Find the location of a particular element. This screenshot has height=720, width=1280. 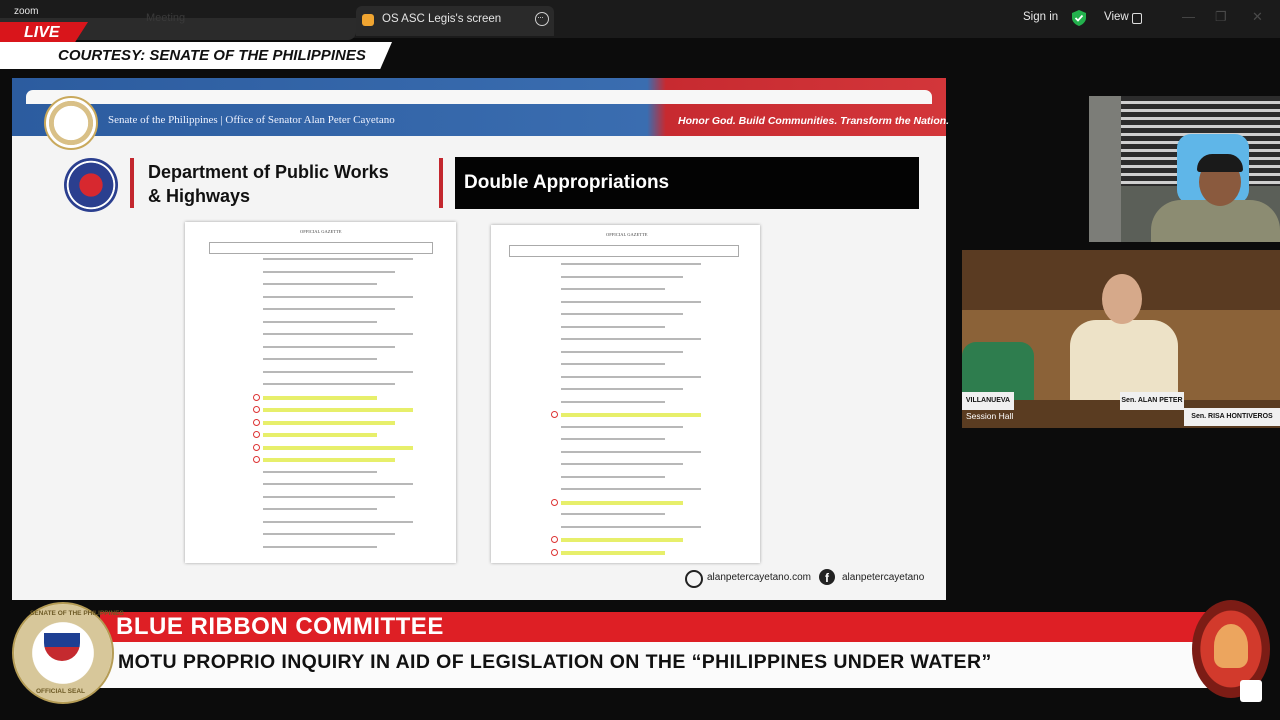

instagram-icon is located at coordinates (694, 579).